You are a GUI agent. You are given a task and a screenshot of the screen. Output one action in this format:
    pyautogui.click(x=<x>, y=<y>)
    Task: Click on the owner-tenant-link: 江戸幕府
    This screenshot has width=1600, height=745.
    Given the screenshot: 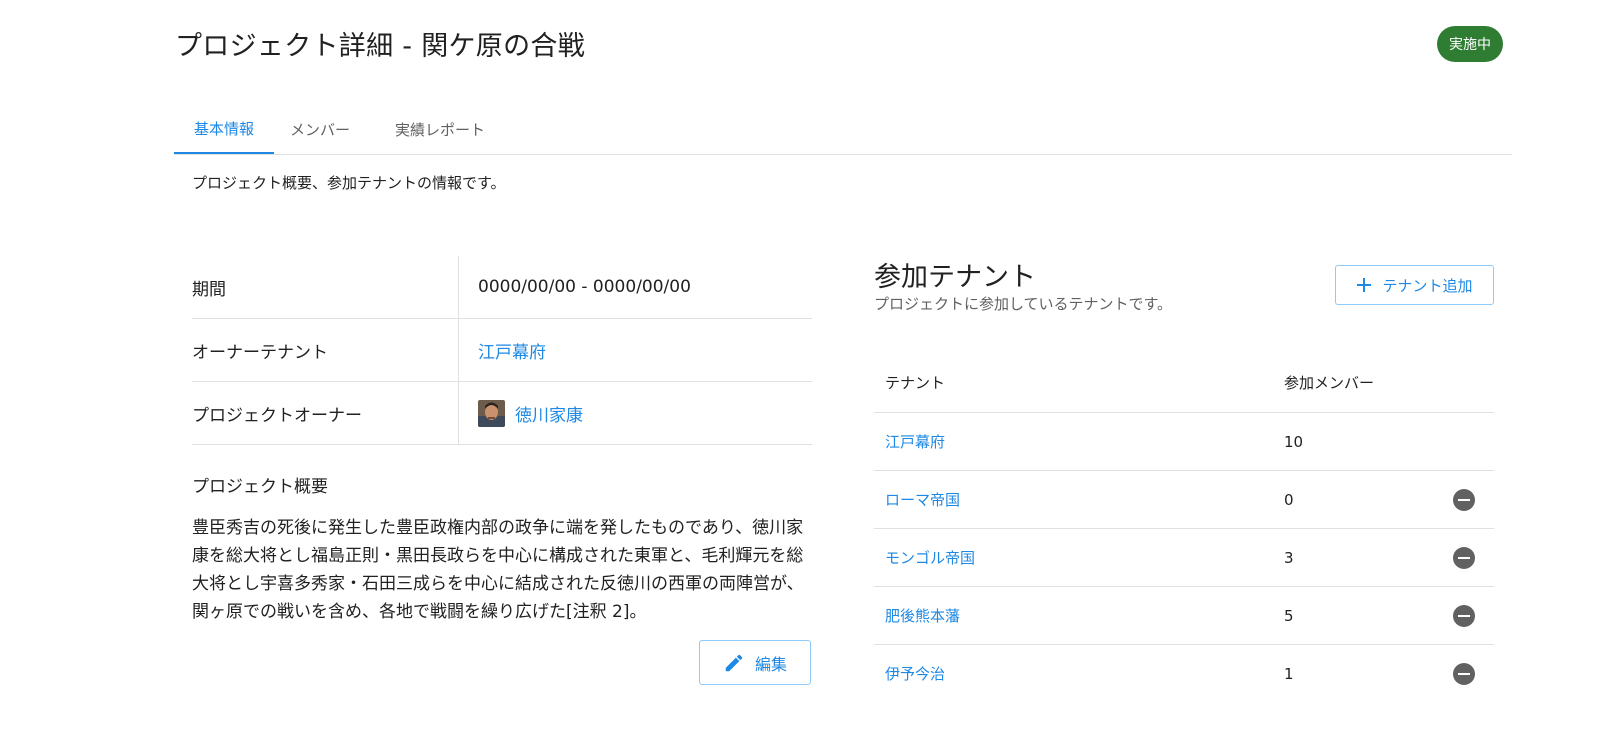 What is the action you would take?
    pyautogui.click(x=512, y=350)
    